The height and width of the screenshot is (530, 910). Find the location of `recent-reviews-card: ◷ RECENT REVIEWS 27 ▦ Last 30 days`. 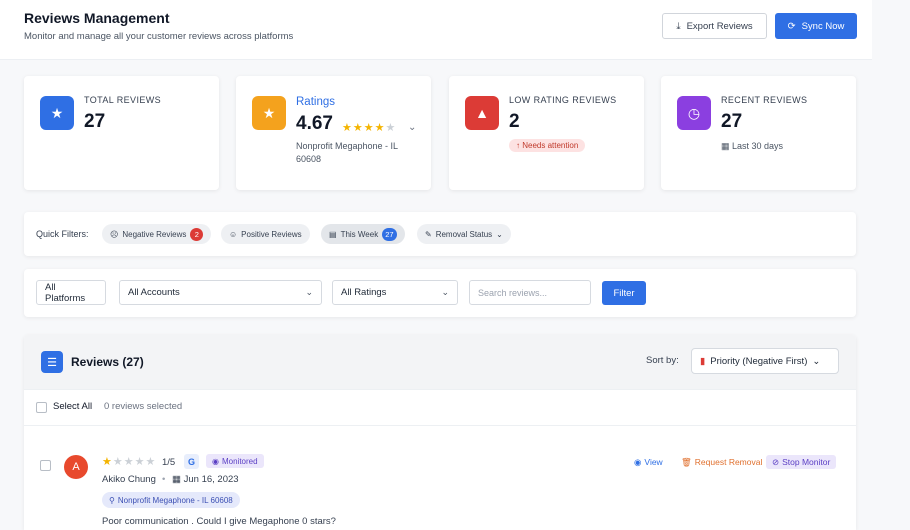

recent-reviews-card: ◷ RECENT REVIEWS 27 ▦ Last 30 days is located at coordinates (758, 133).